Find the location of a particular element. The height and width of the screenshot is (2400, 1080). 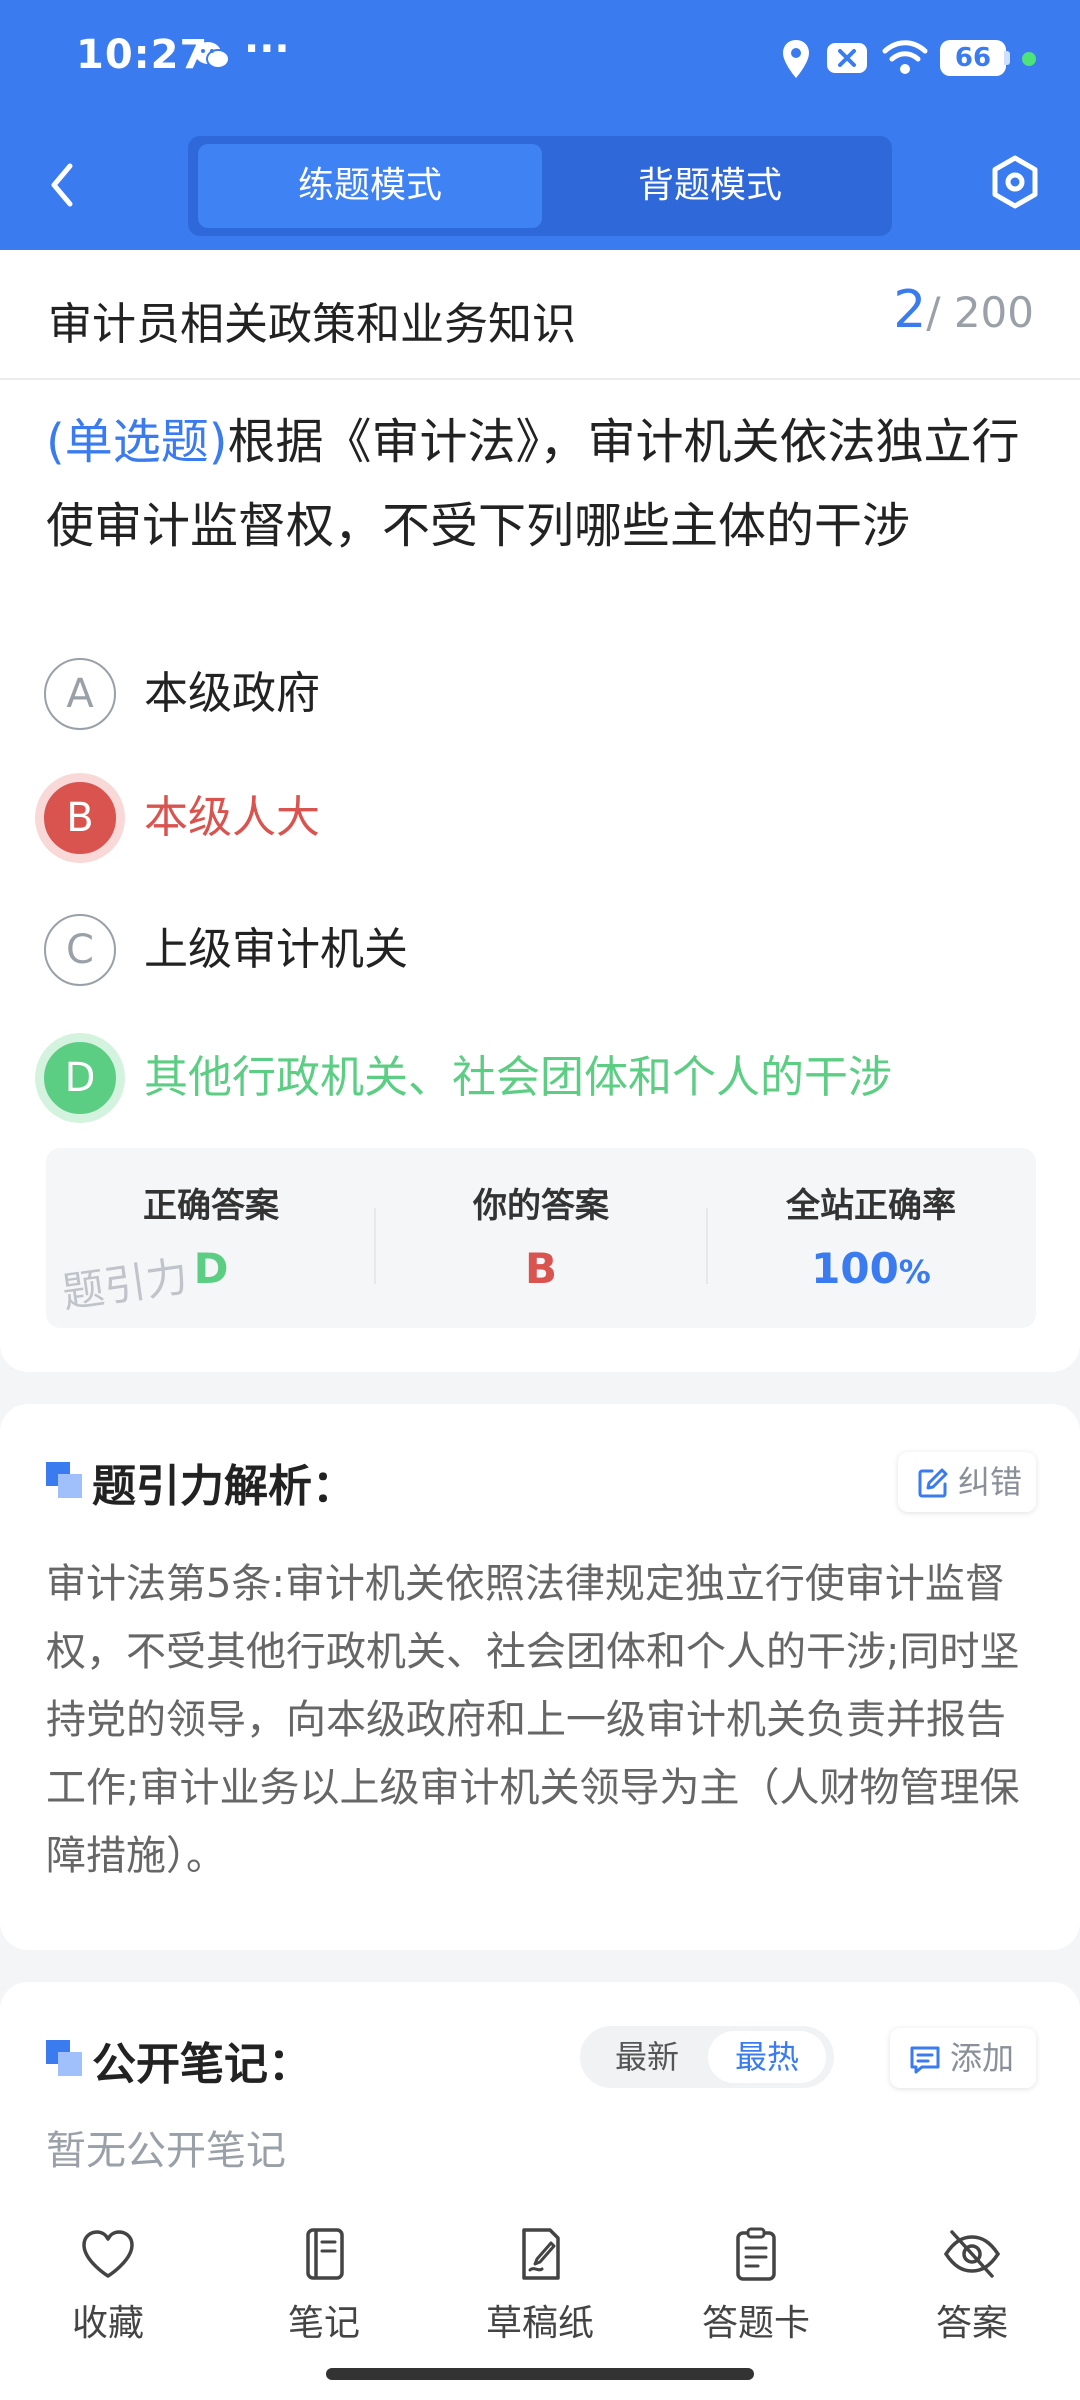

battery-level: 66 is located at coordinates (973, 58).